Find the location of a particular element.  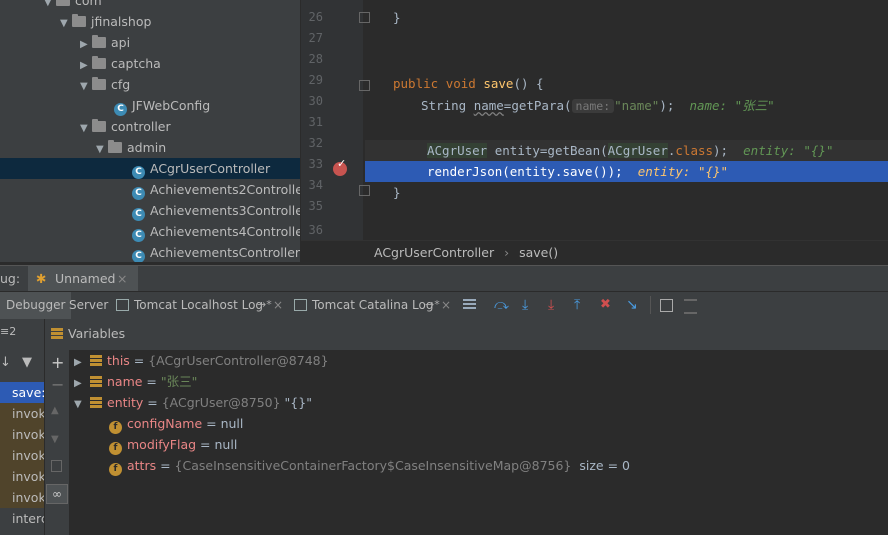

variable-row: ▶ this = {ACgrUserController@8748} is located at coordinates (201, 360).